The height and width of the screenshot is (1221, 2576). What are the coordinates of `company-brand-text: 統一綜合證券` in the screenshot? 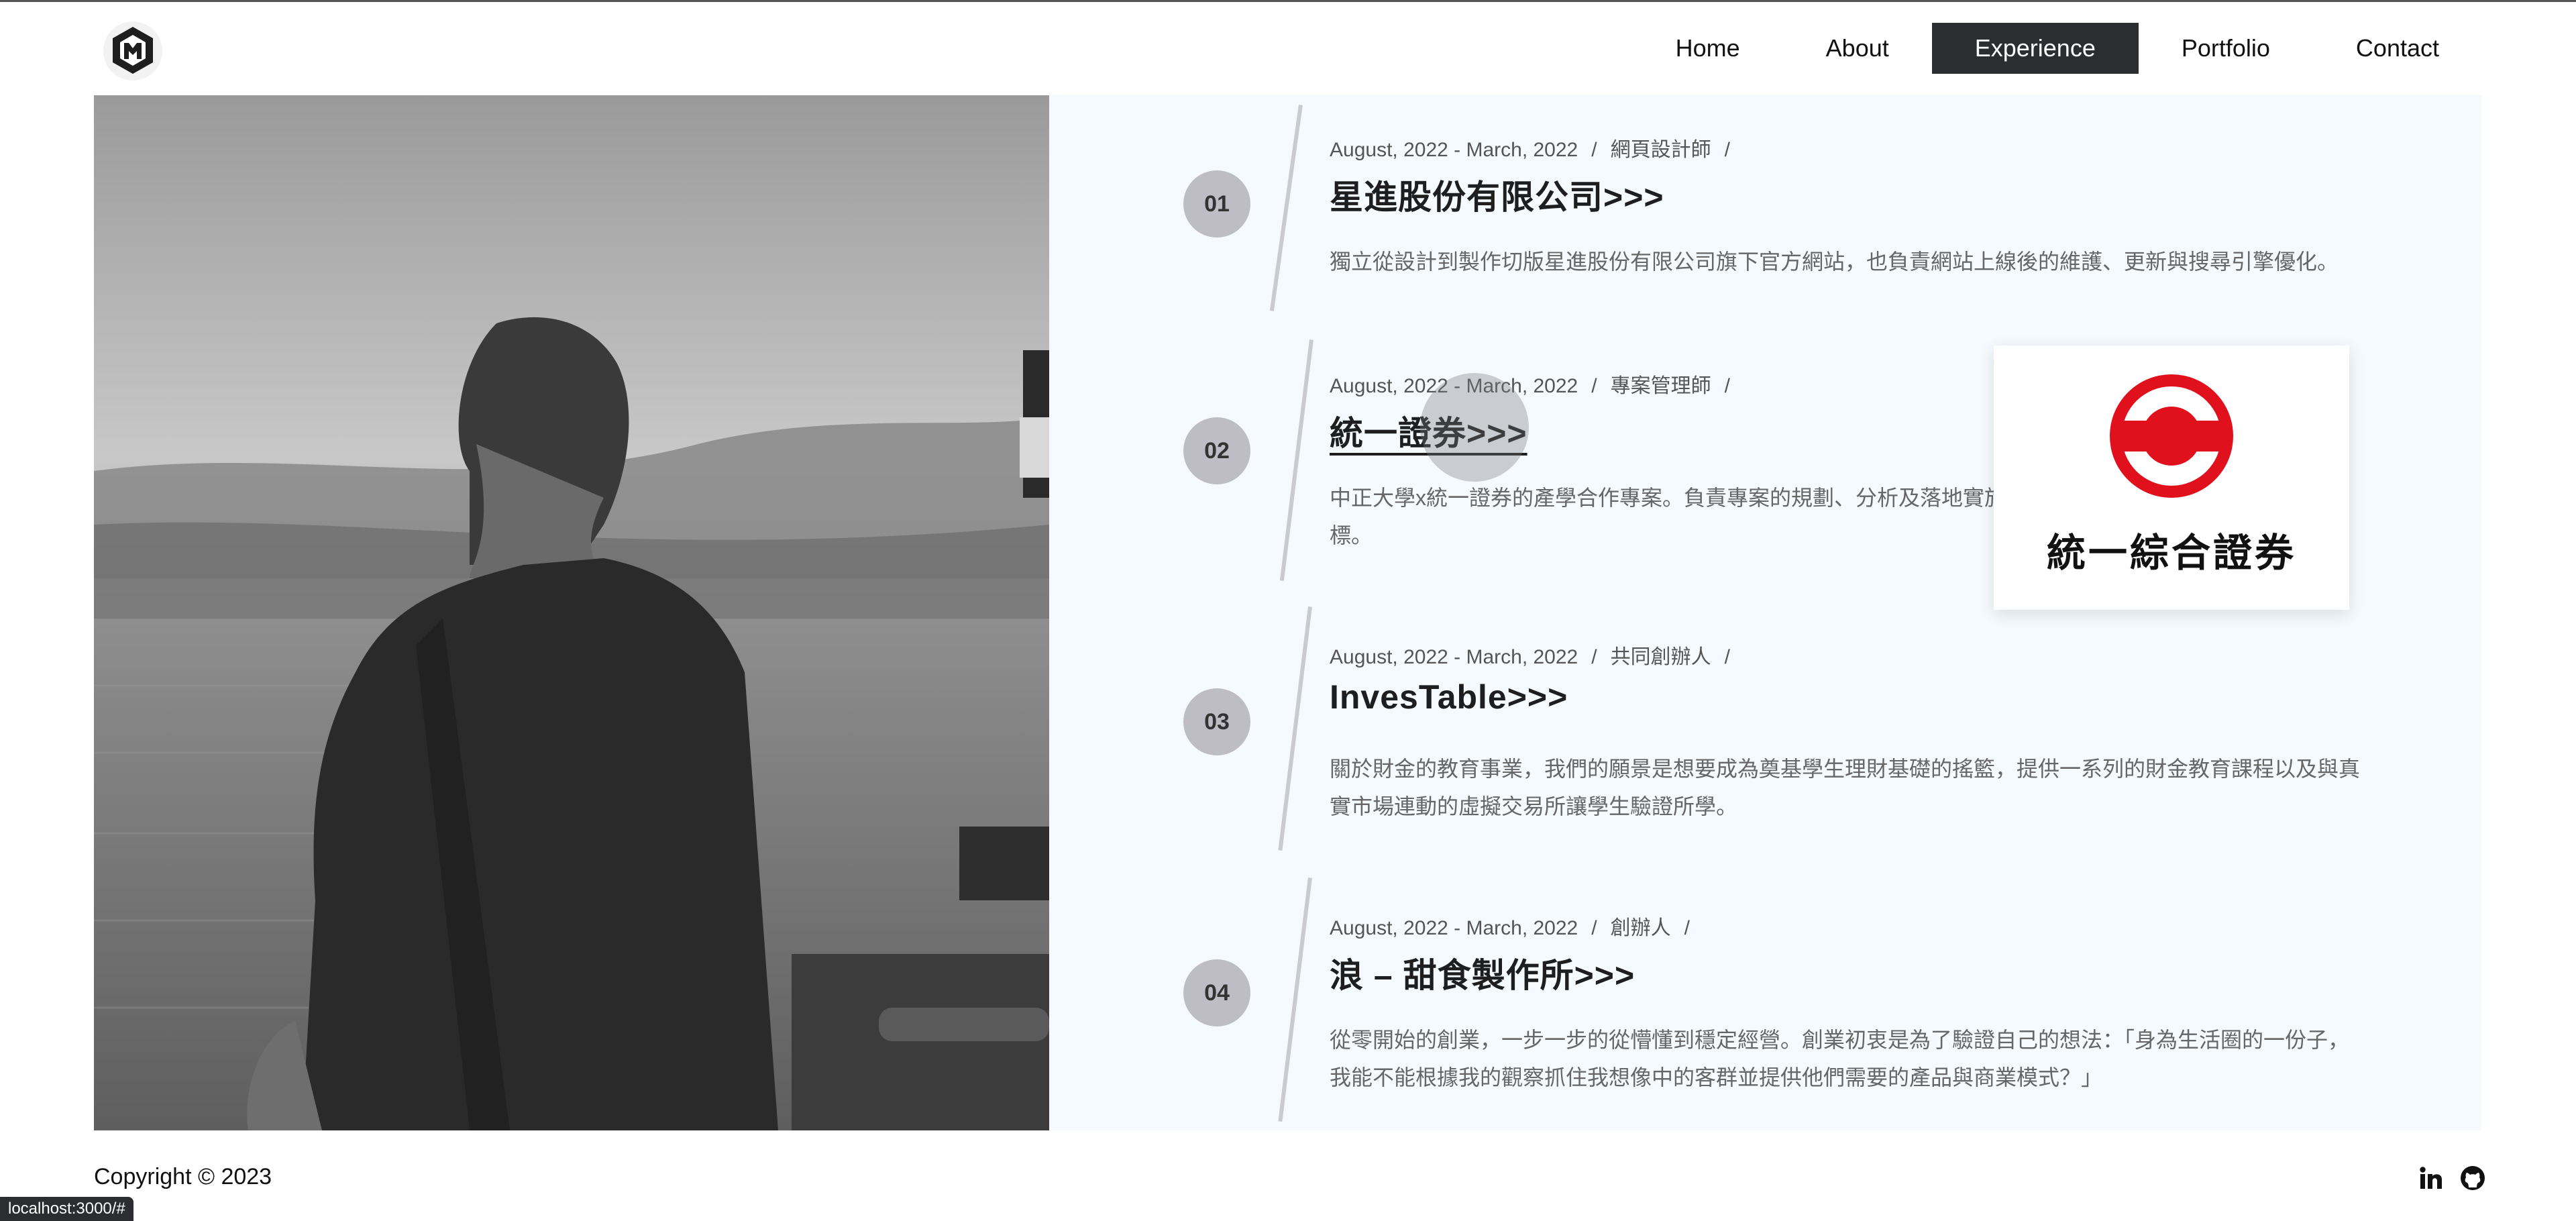 It's located at (2171, 553).